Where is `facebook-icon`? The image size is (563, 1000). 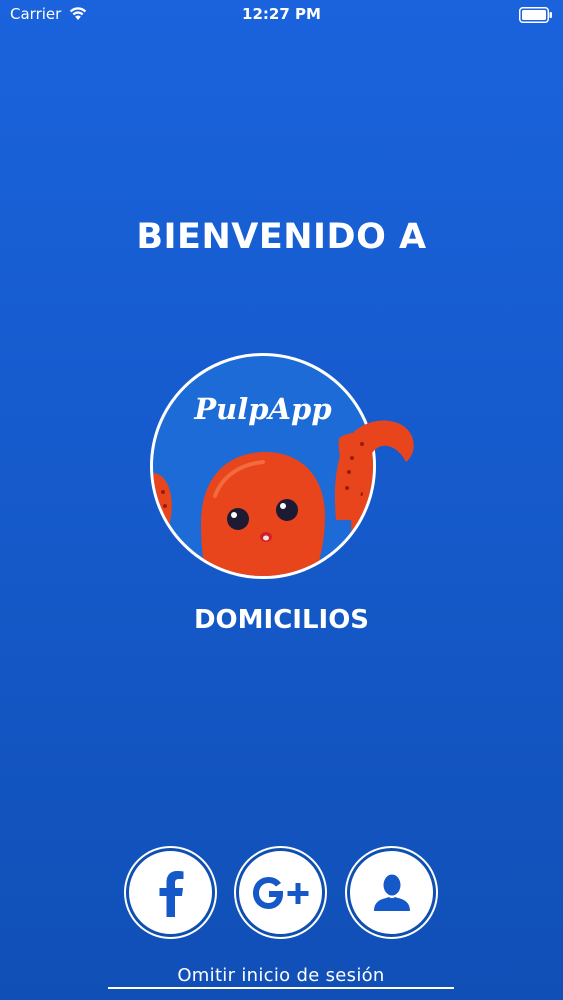 facebook-icon is located at coordinates (171, 893).